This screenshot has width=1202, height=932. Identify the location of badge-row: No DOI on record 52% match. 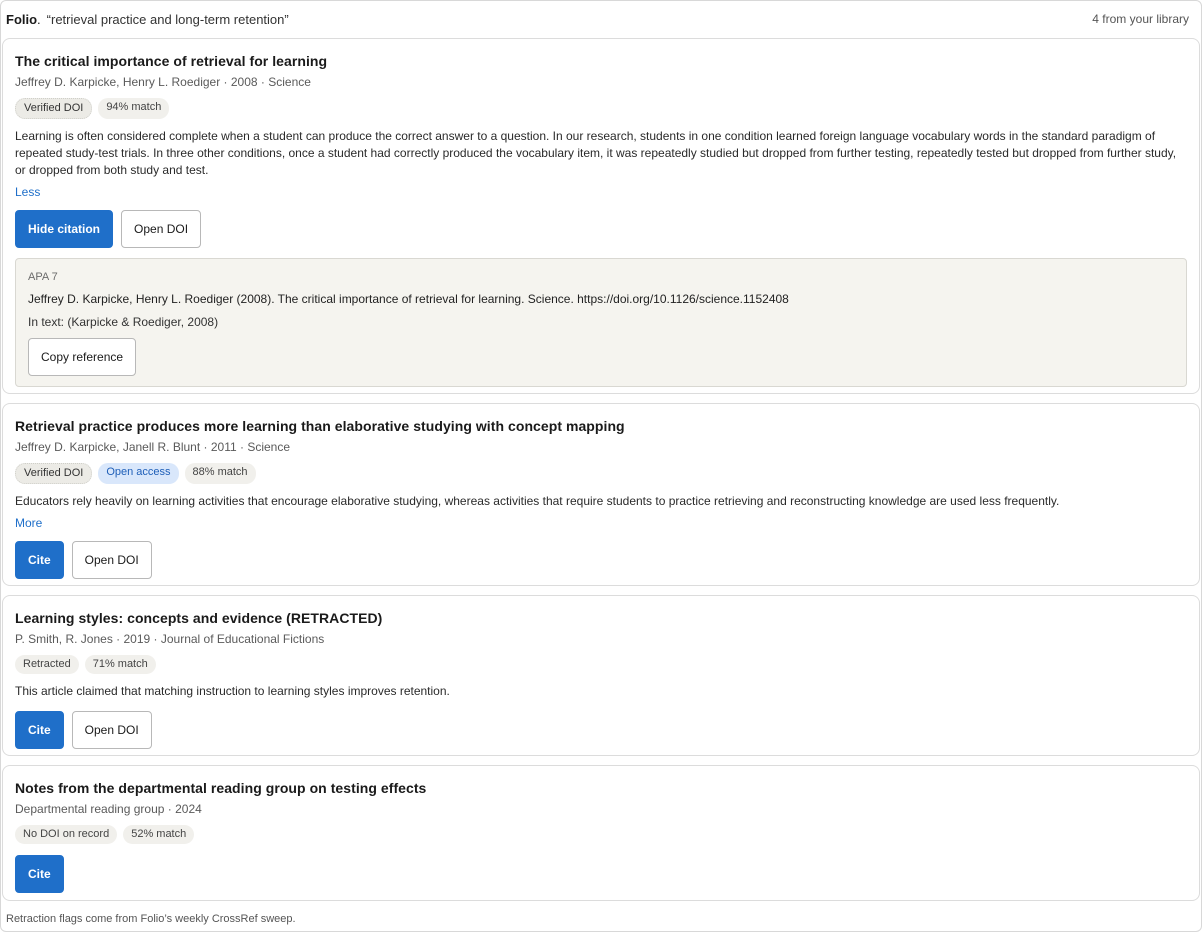
(601, 834).